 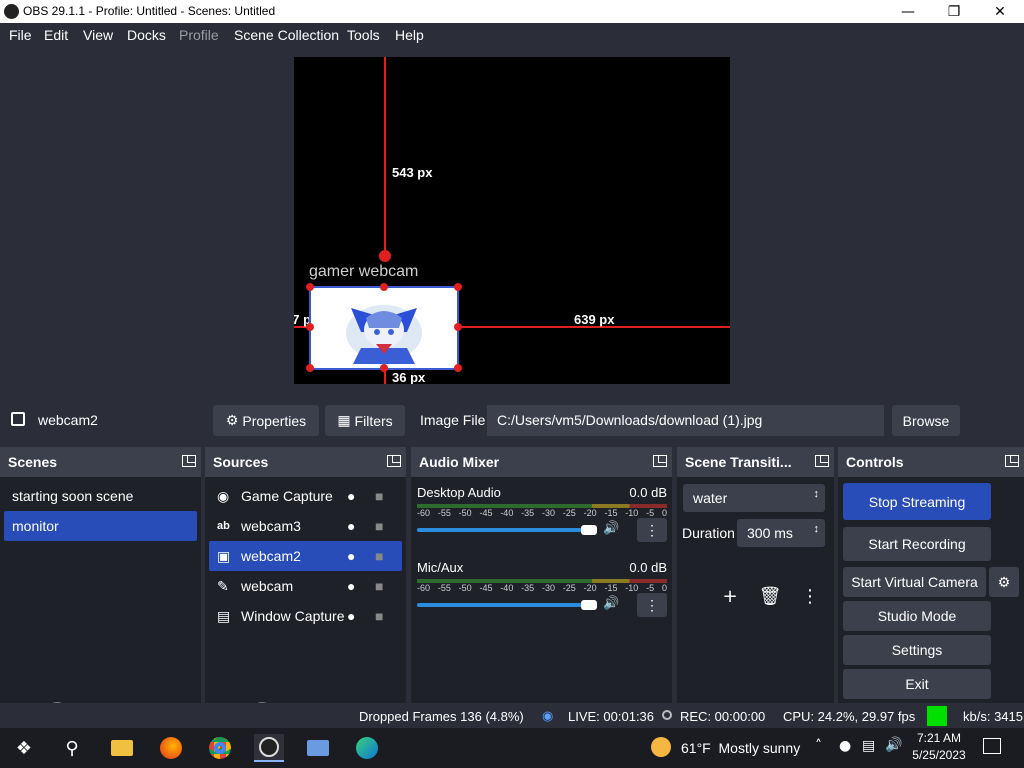 What do you see at coordinates (939, 738) in the screenshot?
I see `clock-time: 7:21 AM` at bounding box center [939, 738].